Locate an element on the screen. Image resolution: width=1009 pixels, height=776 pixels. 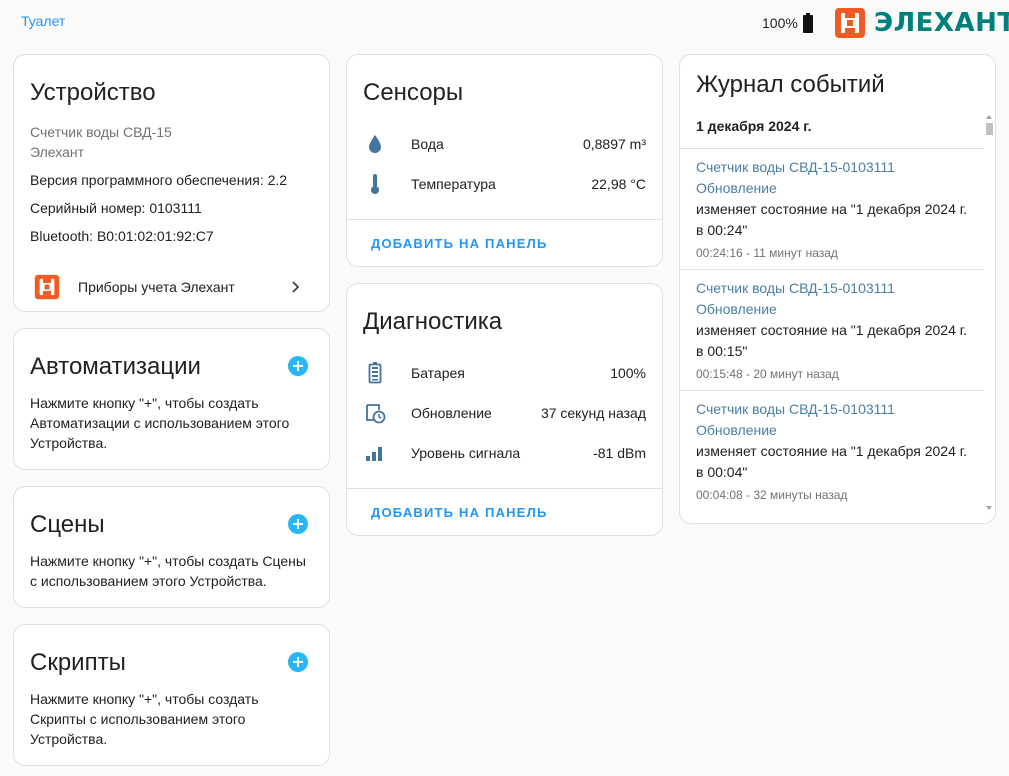
water-drop-icon is located at coordinates (375, 144).